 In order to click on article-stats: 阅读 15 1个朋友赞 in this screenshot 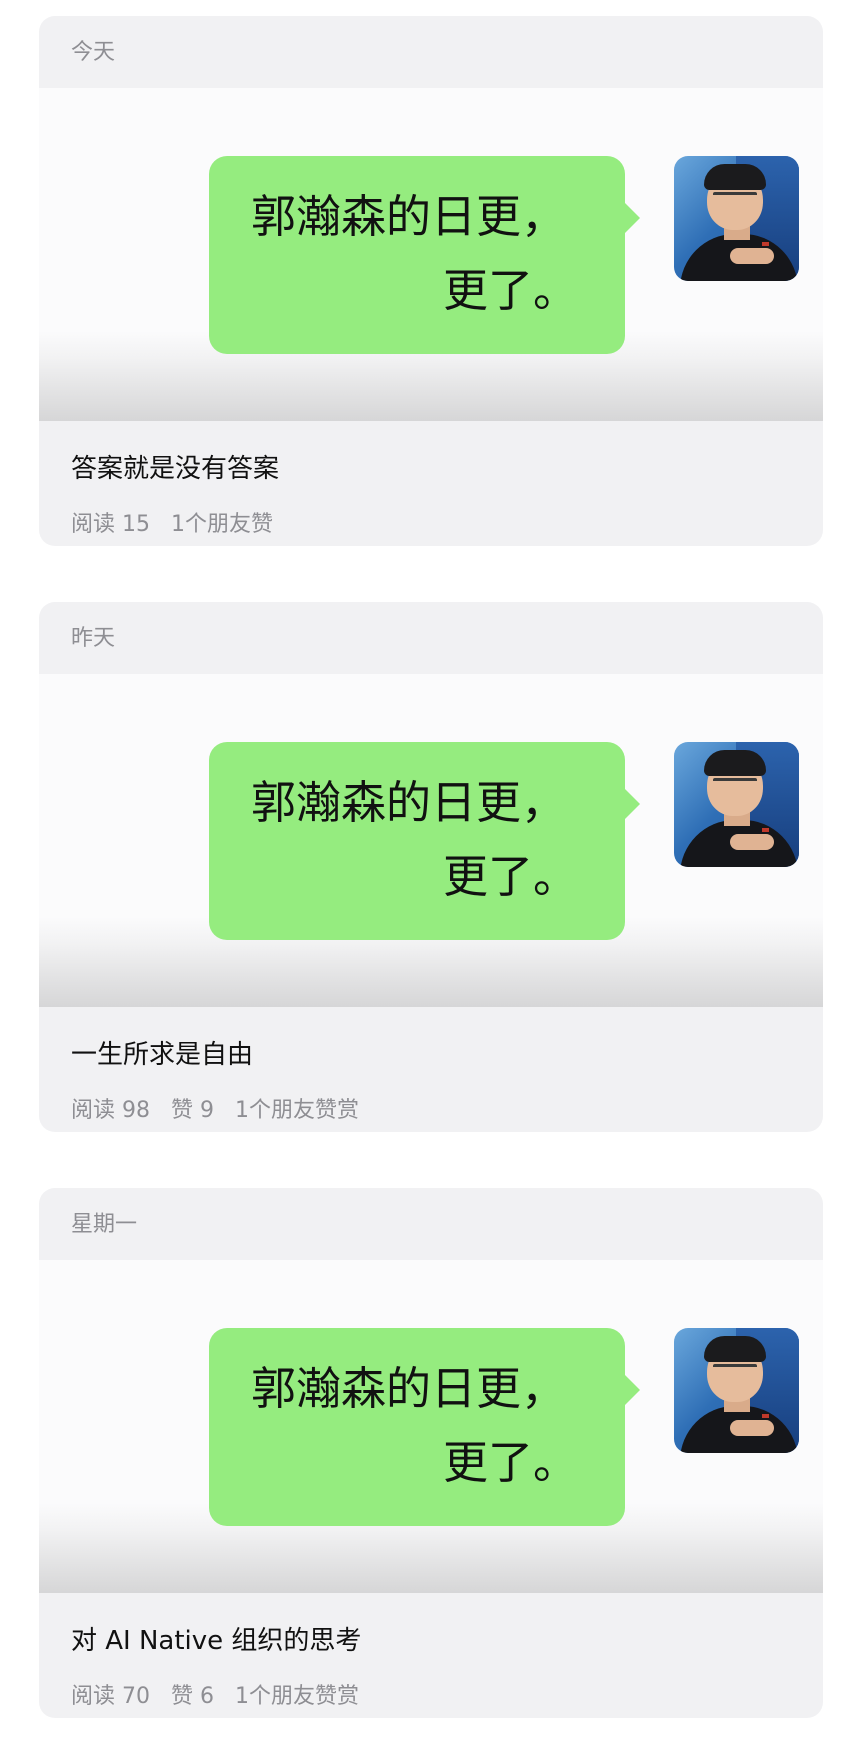, I will do `click(172, 525)`.